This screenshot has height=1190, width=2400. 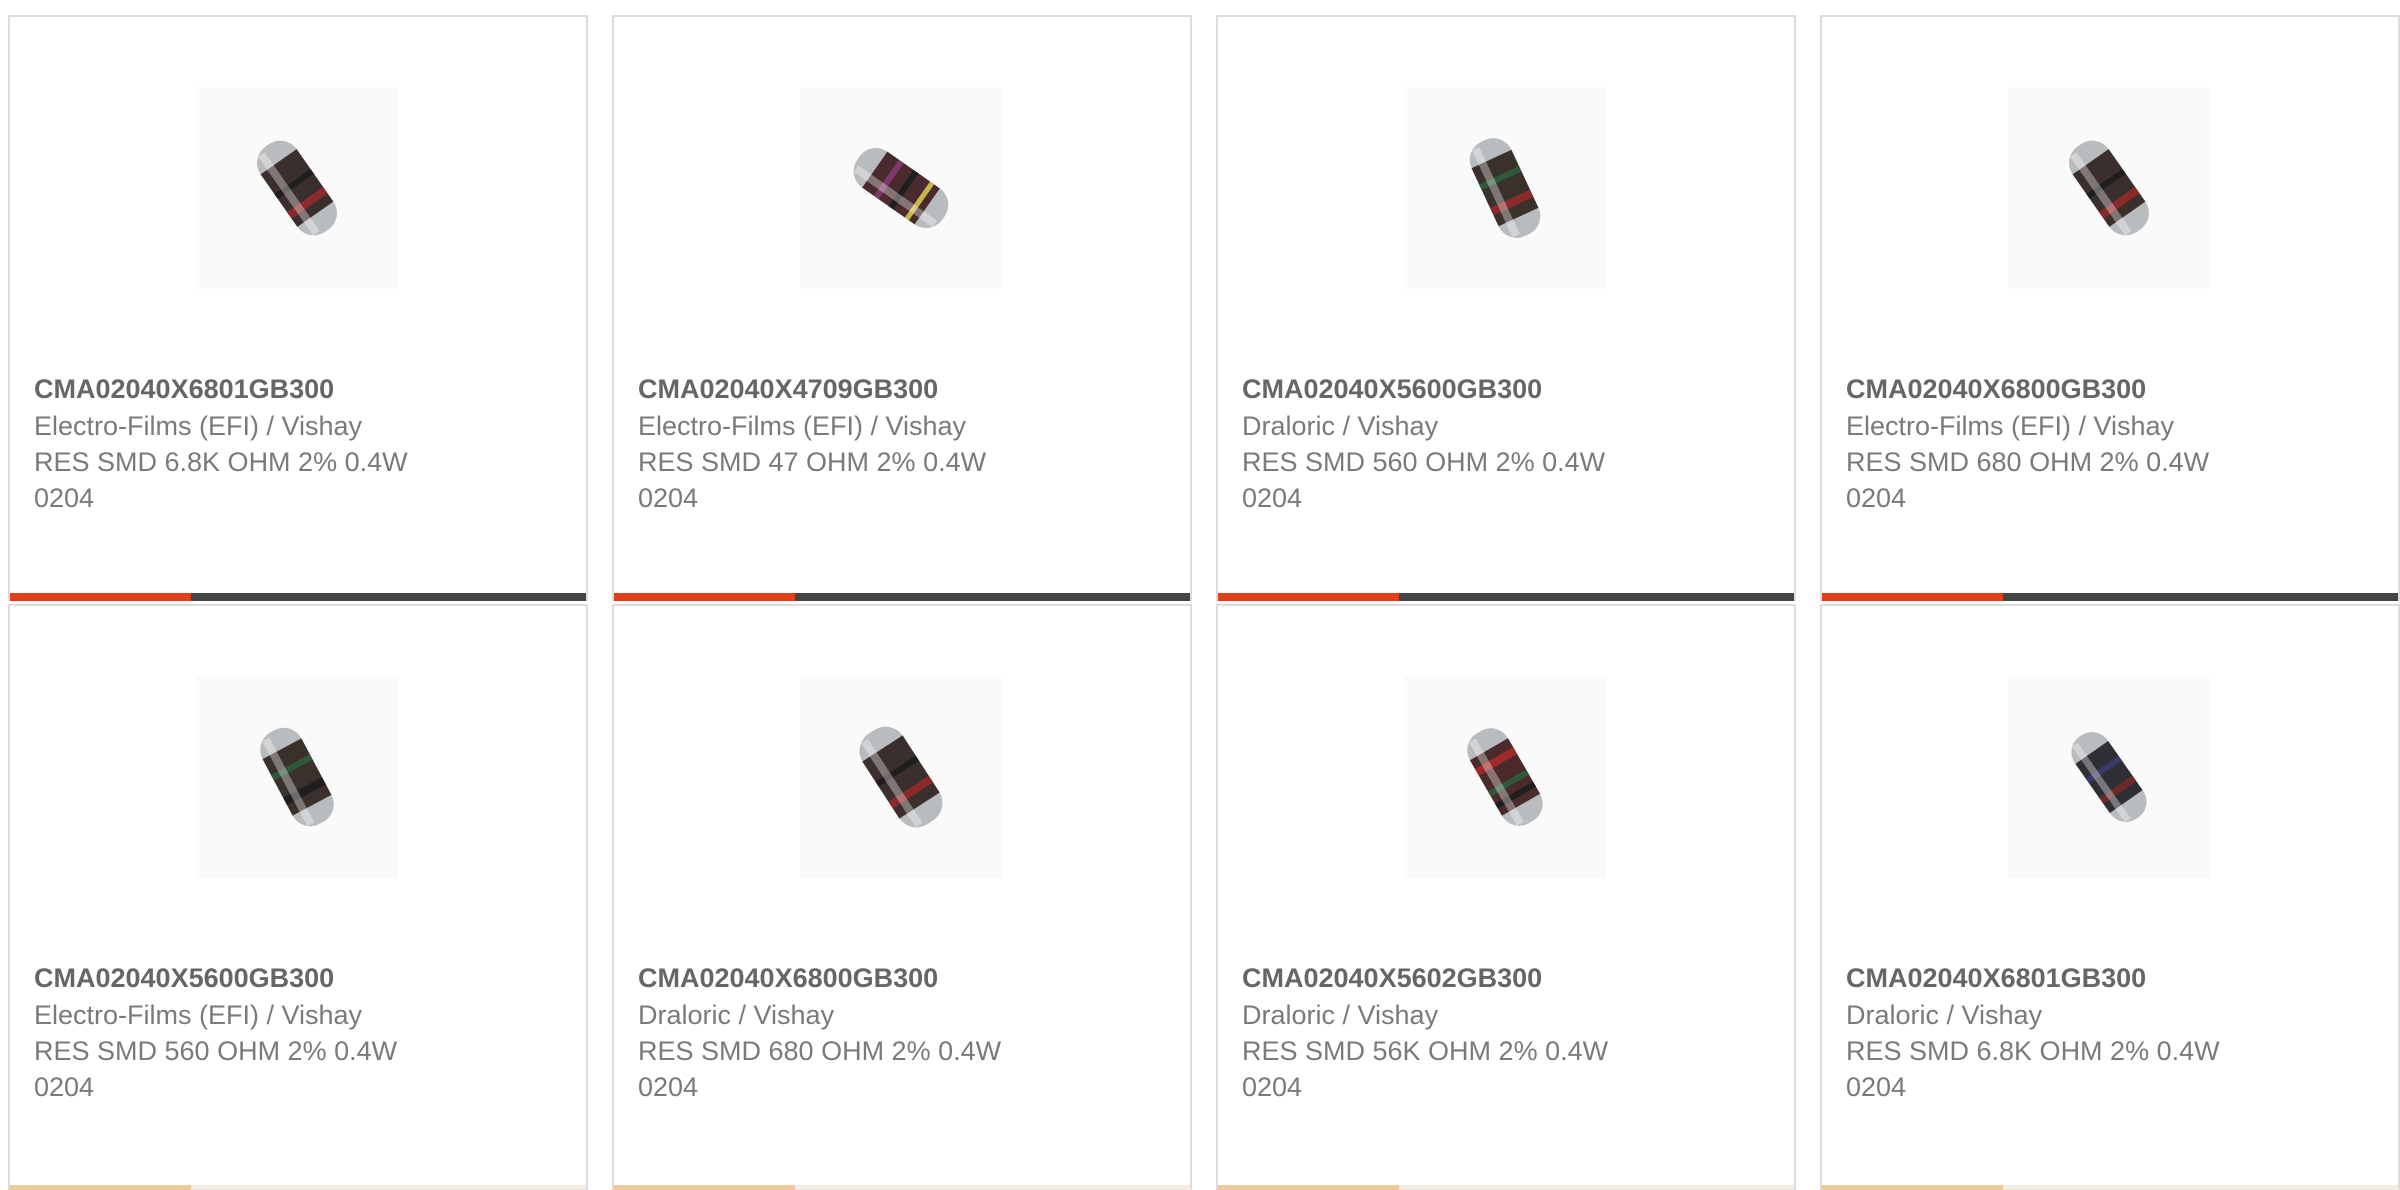 I want to click on description: RES SMD 47 OHM 2% 0.4W, so click(x=812, y=462).